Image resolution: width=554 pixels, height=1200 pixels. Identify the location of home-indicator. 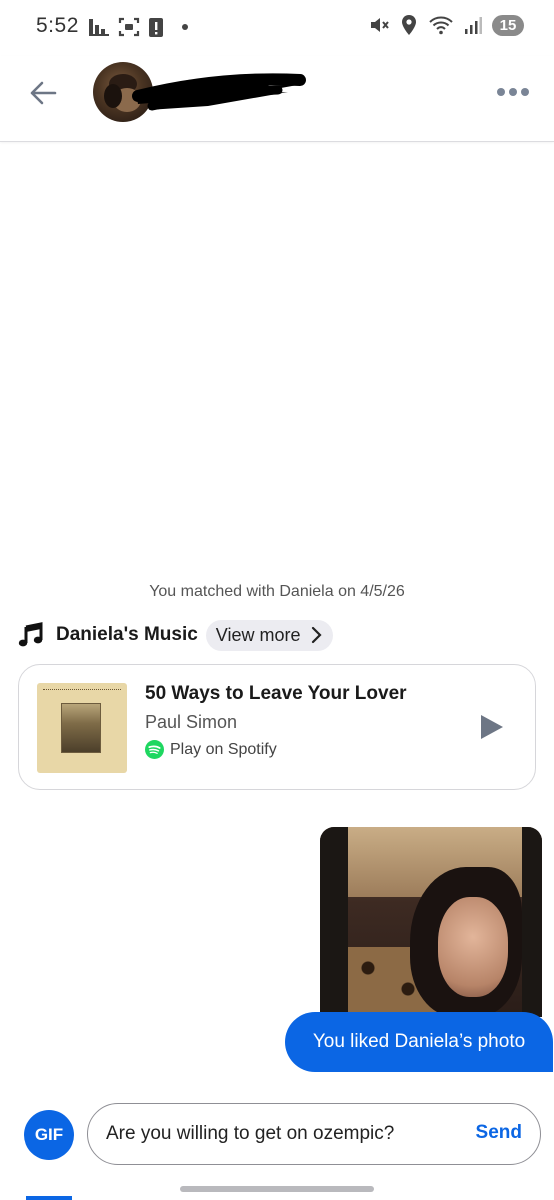
(277, 1189).